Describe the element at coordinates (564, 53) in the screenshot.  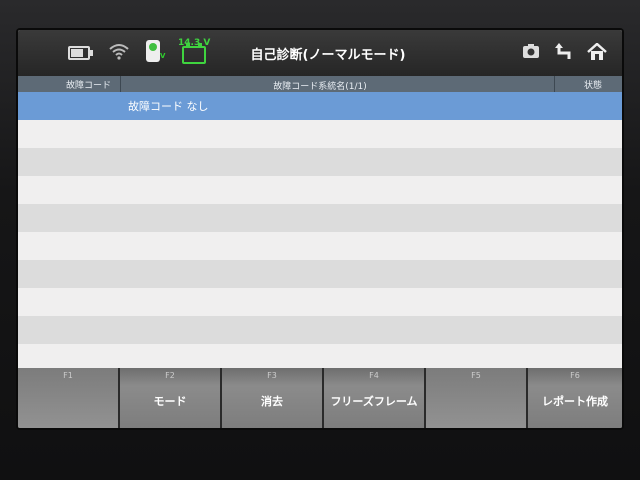
I see `back-arrow-icon` at that location.